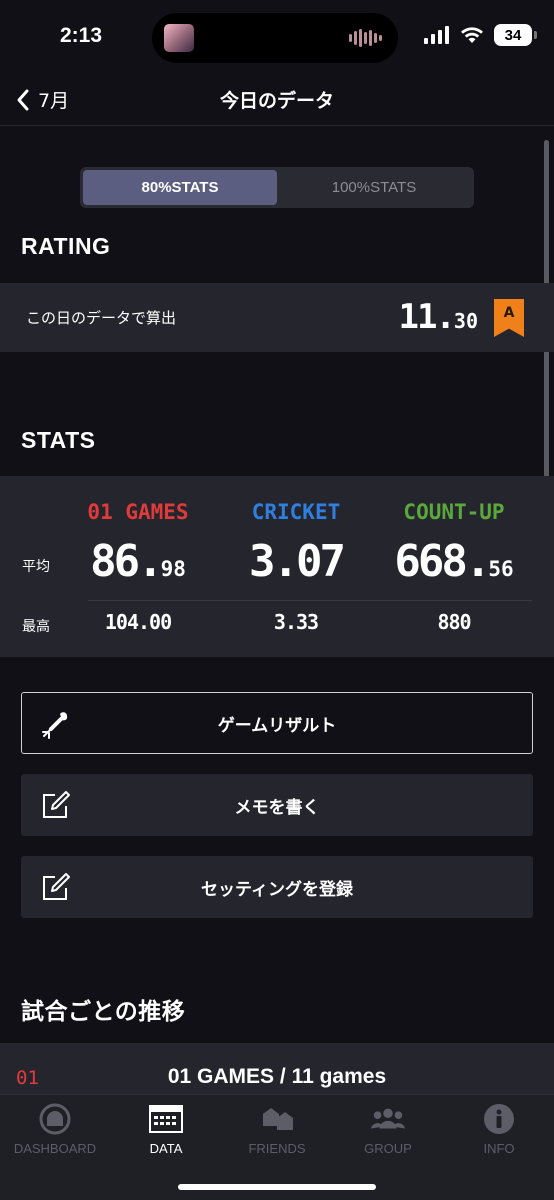 This screenshot has height=1200, width=554. I want to click on write-memo-label: メモを書く, so click(277, 807).